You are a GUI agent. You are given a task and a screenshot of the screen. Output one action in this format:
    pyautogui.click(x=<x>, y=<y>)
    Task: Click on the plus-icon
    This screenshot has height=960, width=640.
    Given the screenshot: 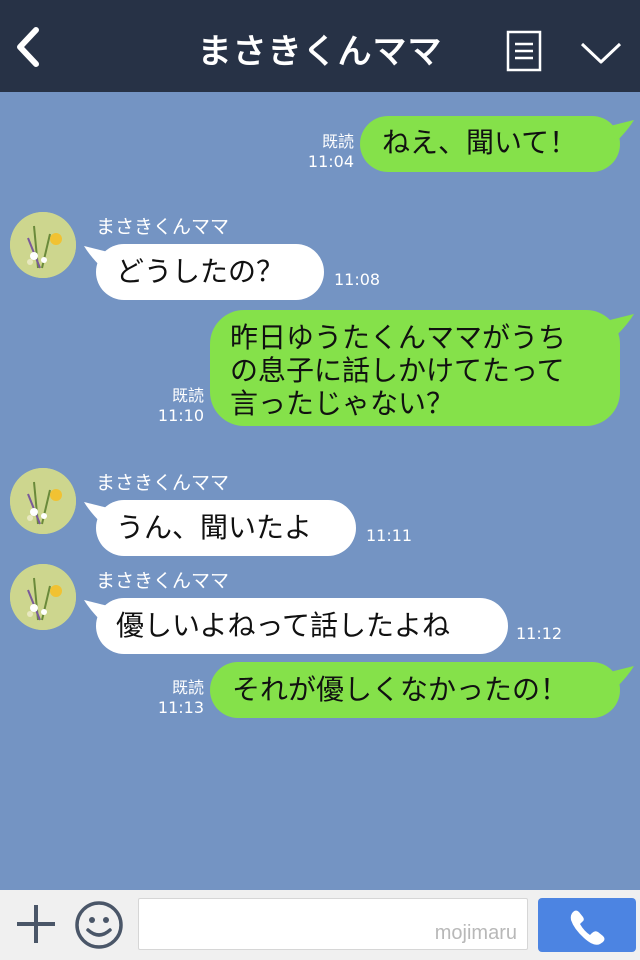 What is the action you would take?
    pyautogui.click(x=36, y=924)
    